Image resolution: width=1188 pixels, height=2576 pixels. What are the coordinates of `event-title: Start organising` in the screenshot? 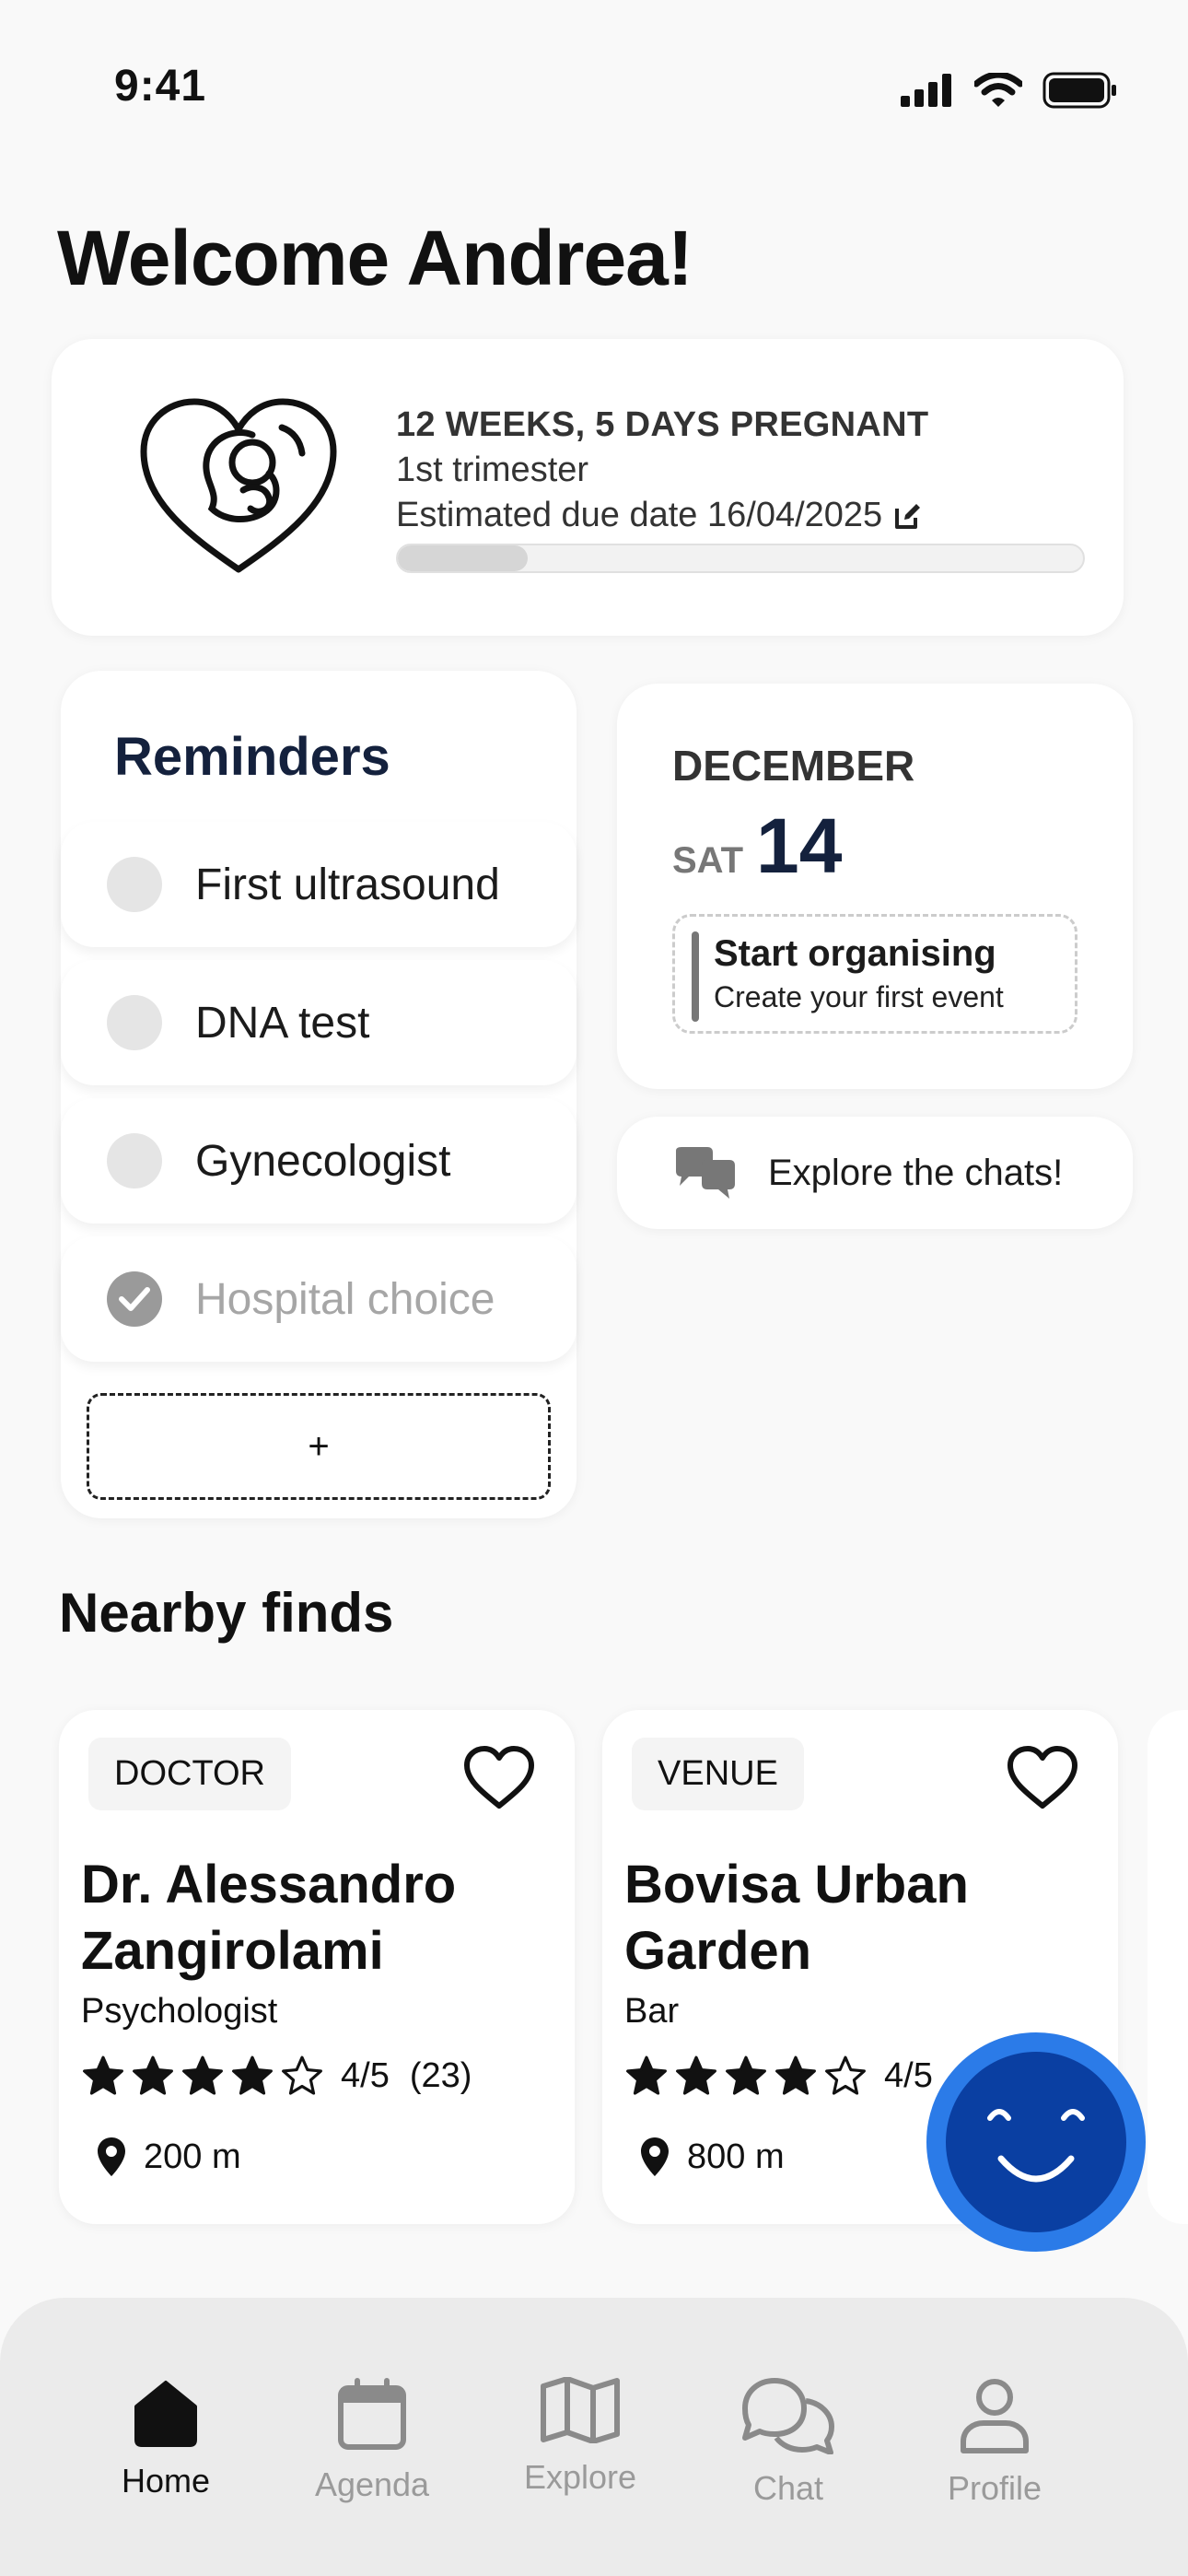 It's located at (855, 953).